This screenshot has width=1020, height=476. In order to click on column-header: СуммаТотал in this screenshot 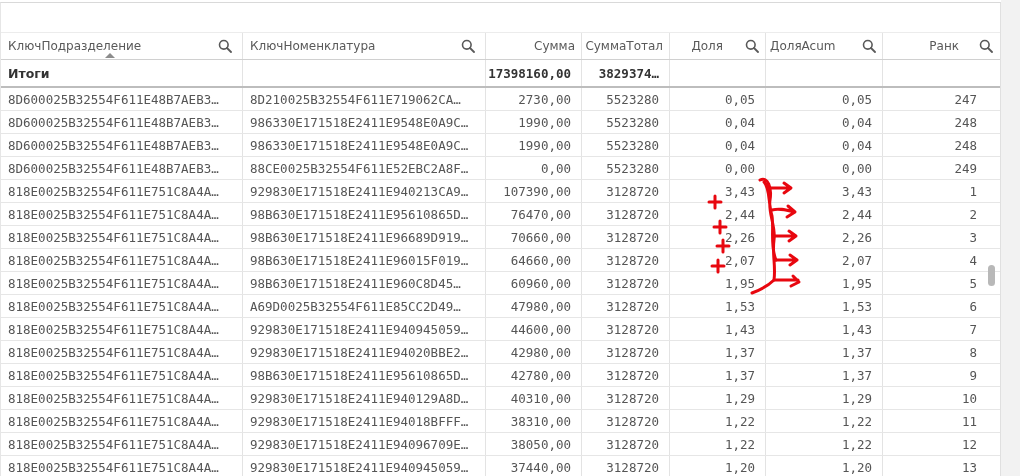, I will do `click(626, 46)`.